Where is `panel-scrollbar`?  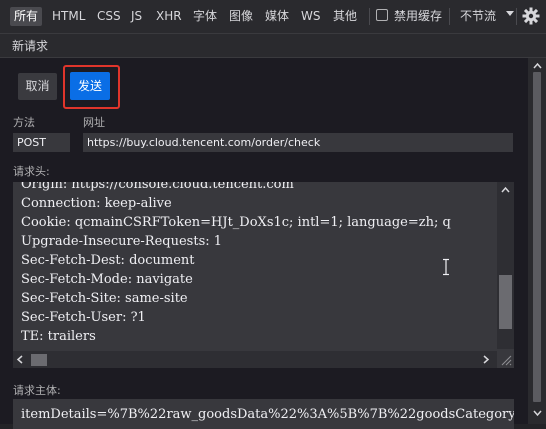 panel-scrollbar is located at coordinates (537, 241).